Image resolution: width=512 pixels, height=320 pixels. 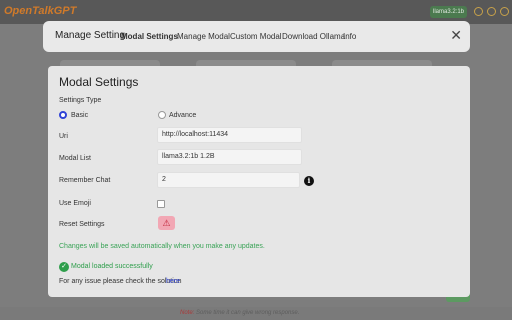 I want to click on section-title: Modal Settings, so click(x=99, y=82).